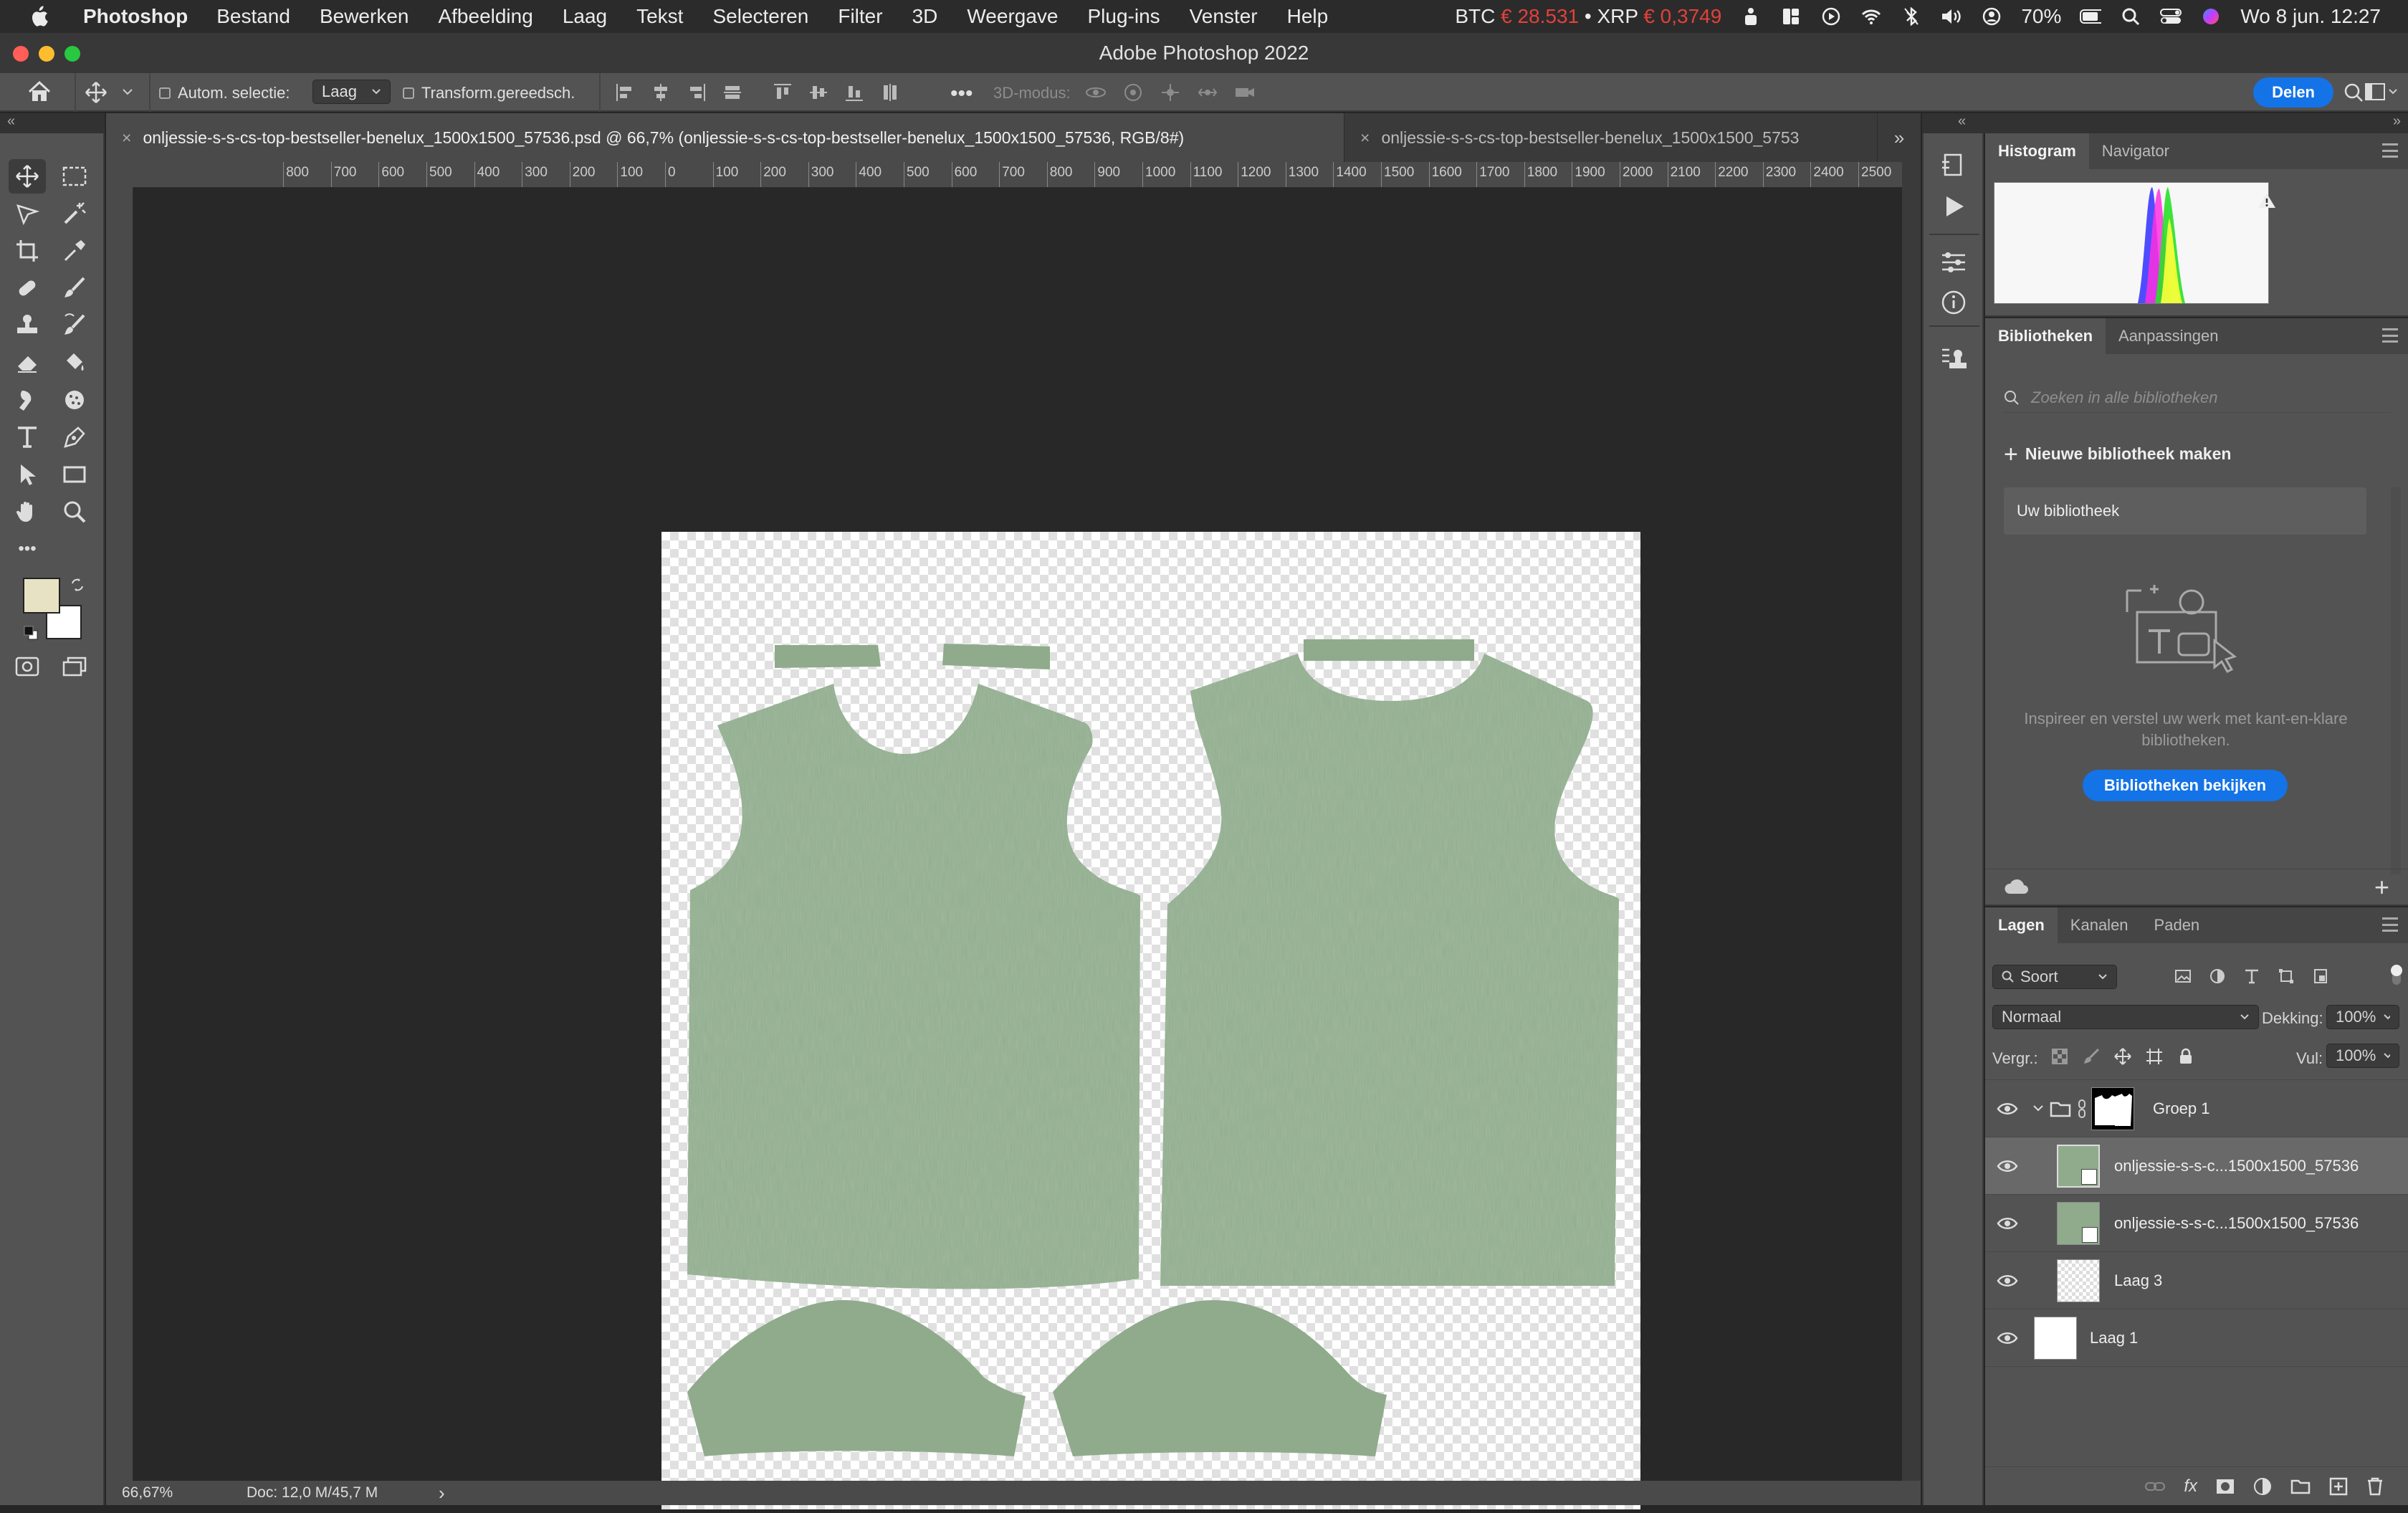 The image size is (2408, 1513). What do you see at coordinates (2251, 977) in the screenshot?
I see `type-filter-icon` at bounding box center [2251, 977].